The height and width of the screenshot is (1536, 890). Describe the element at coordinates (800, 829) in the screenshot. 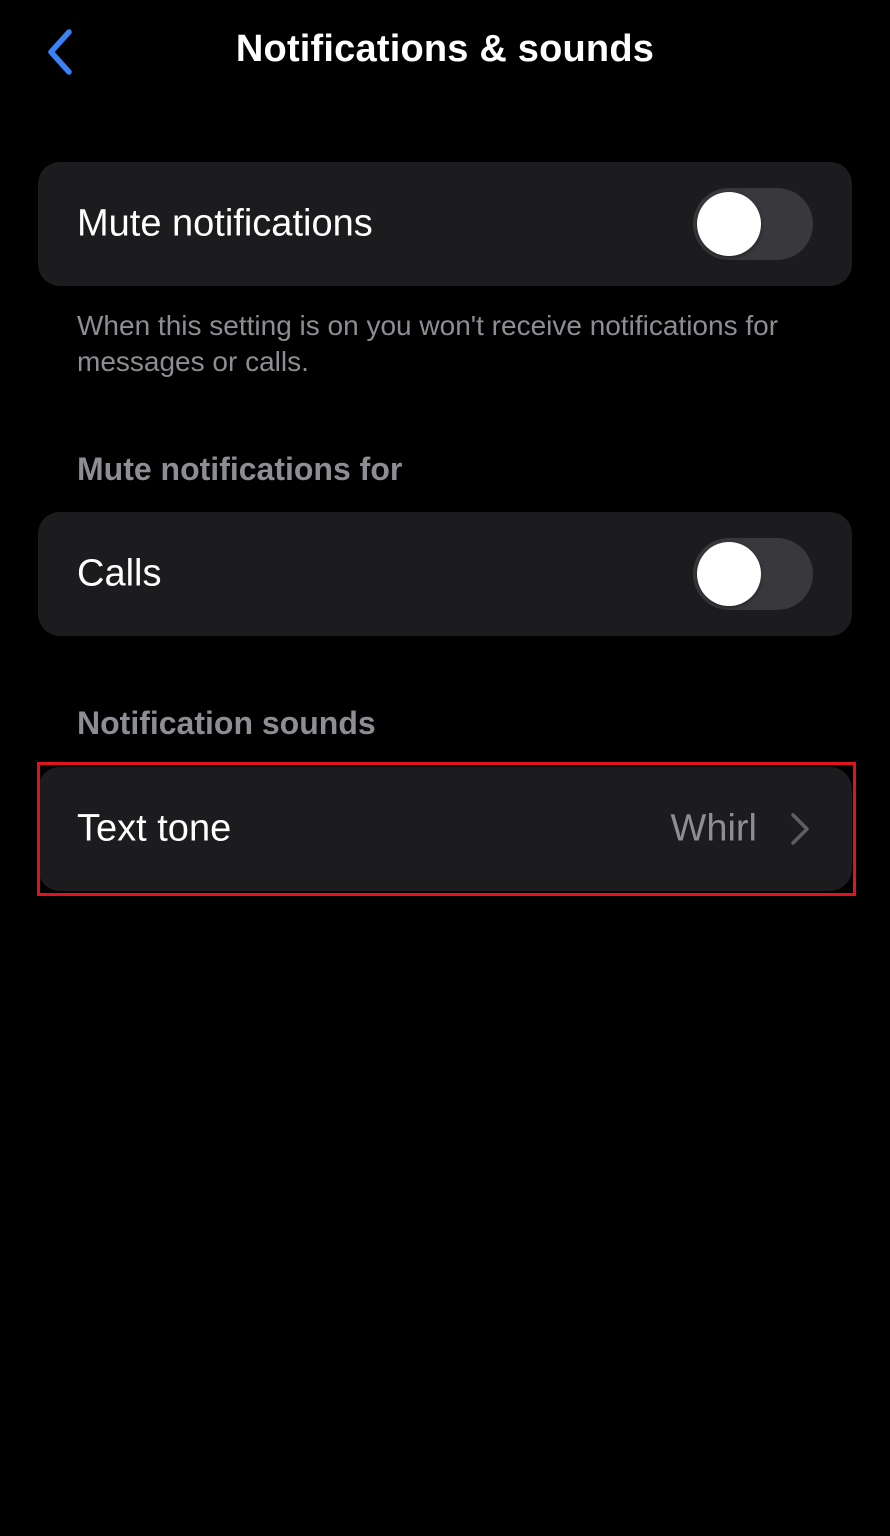

I see `chevron-right-icon` at that location.